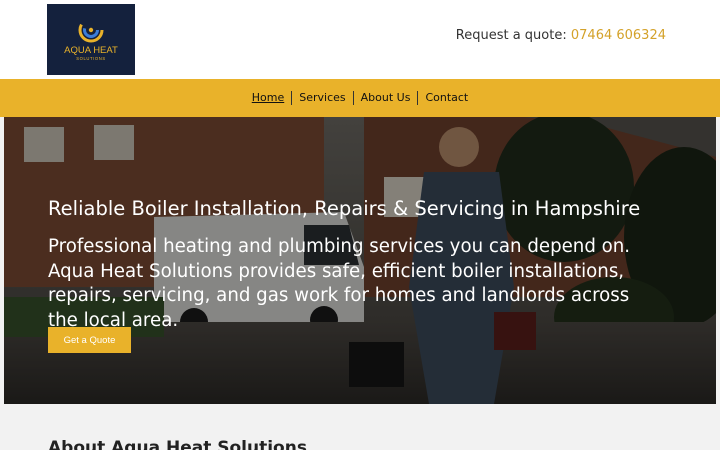  Describe the element at coordinates (91, 30) in the screenshot. I see `swirl-logo-icon` at that location.